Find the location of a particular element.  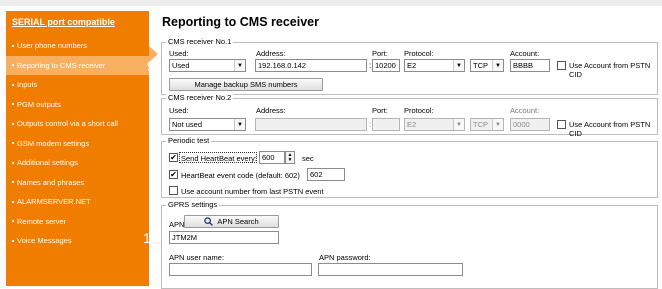

apn-password-label: APN password: is located at coordinates (345, 257).